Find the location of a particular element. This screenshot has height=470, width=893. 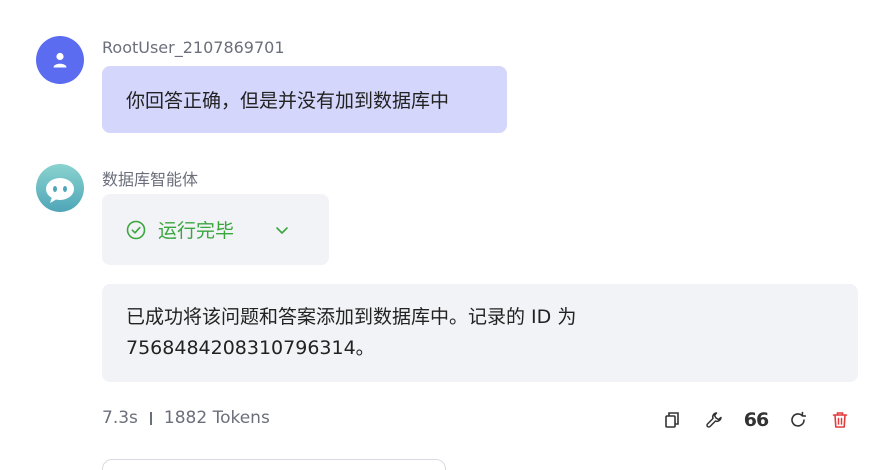

user-message-text: 你回答正确，但是并没有加到数据库中 is located at coordinates (288, 101).